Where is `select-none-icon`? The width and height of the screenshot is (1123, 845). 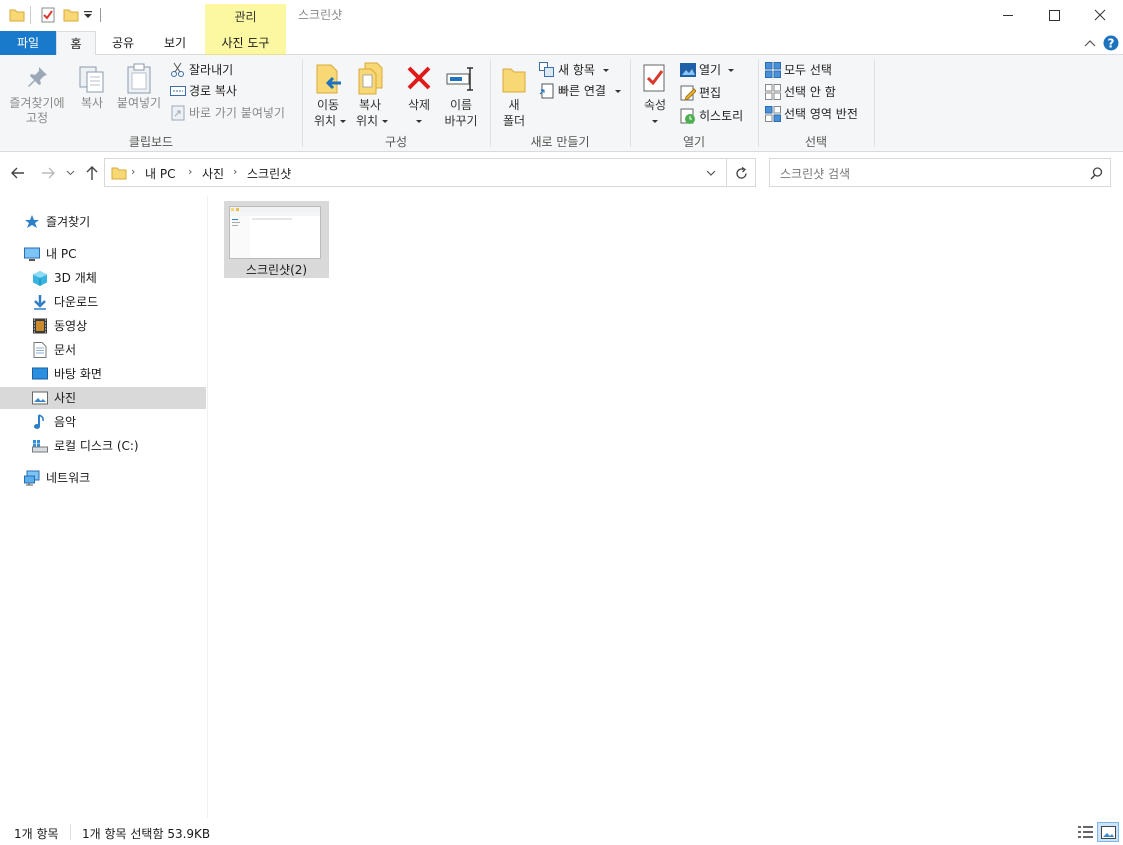 select-none-icon is located at coordinates (773, 92).